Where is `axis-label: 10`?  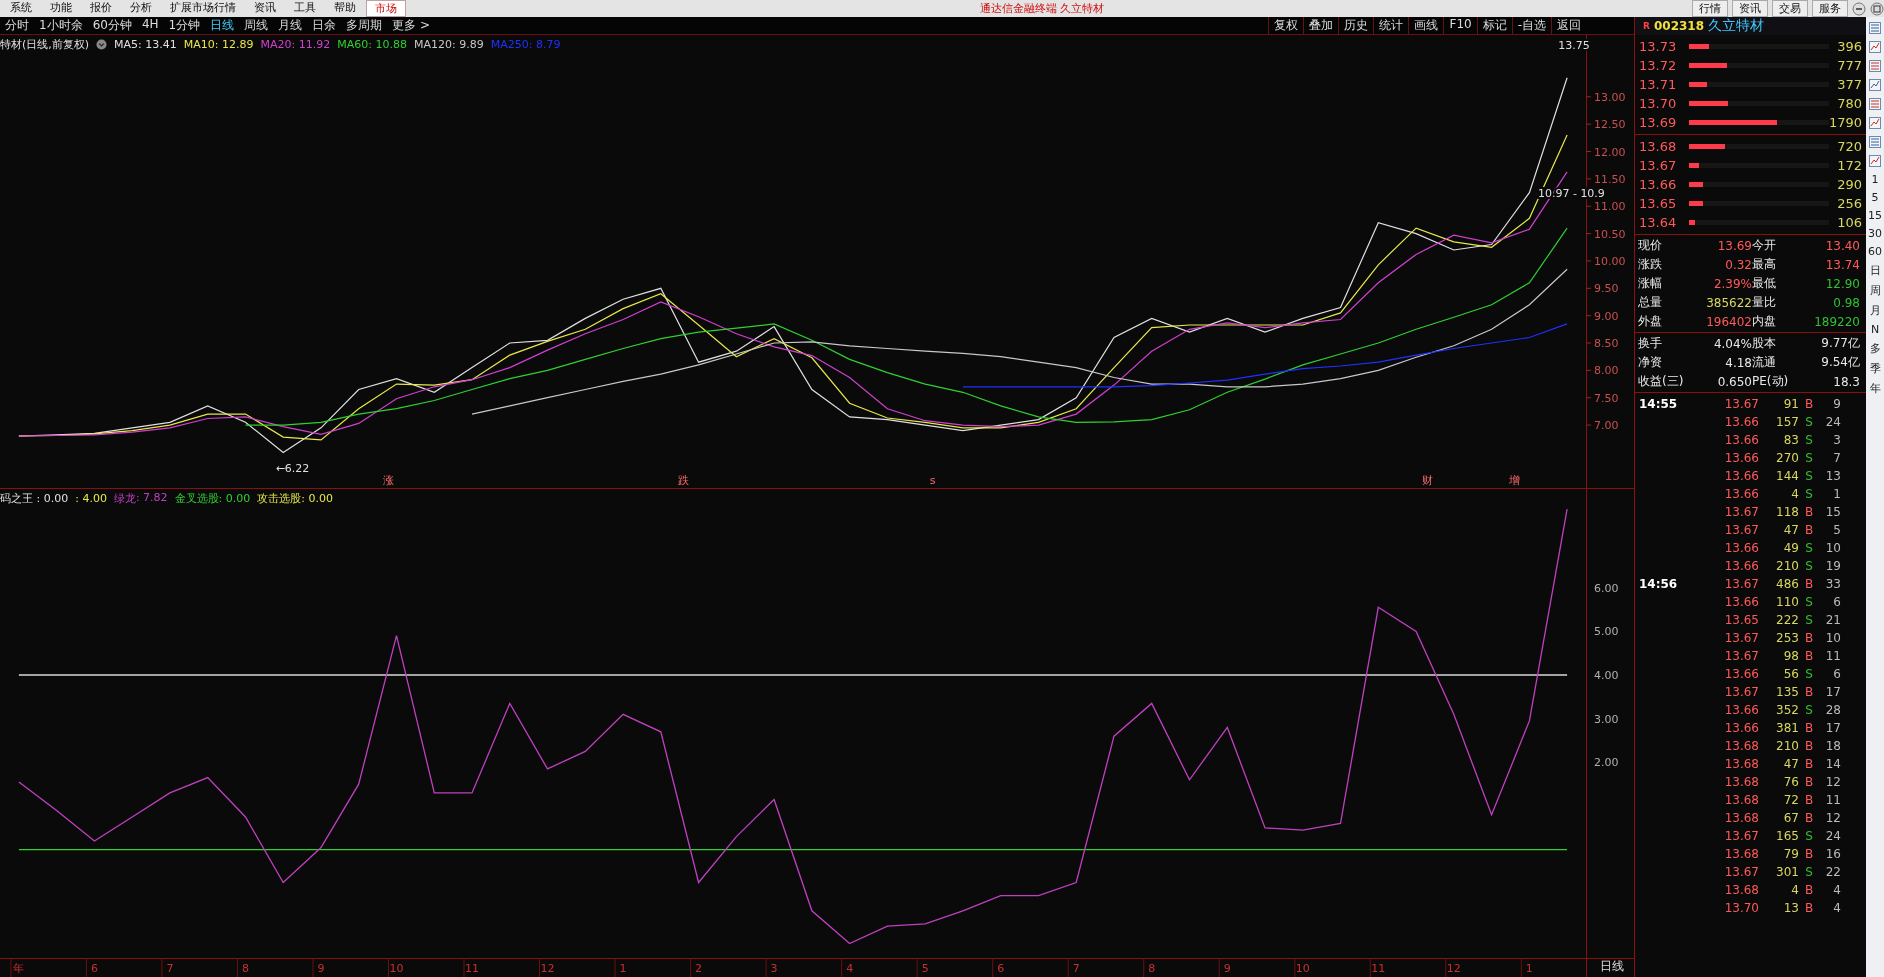 axis-label: 10 is located at coordinates (1302, 968).